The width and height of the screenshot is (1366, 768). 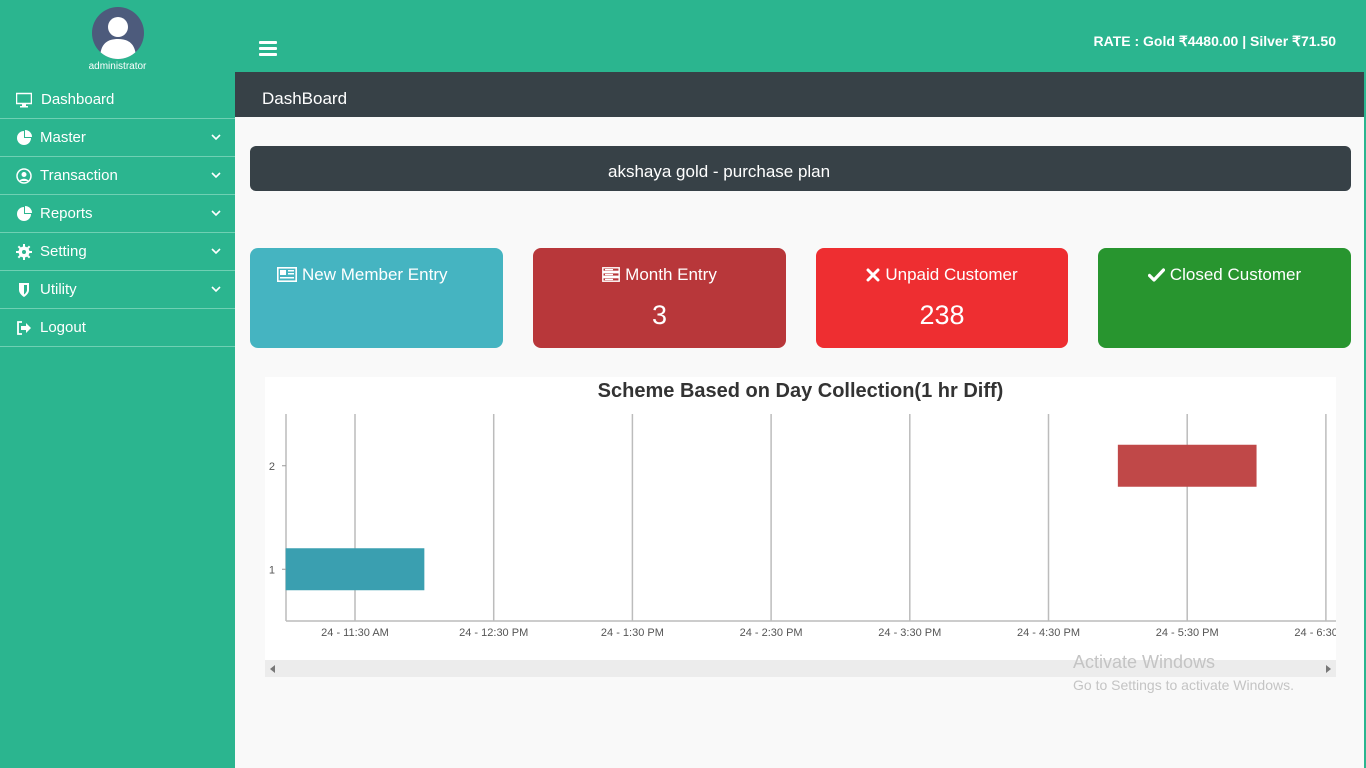 I want to click on chart-x-tick-label: 24 - 1:30 PM, so click(x=632, y=633).